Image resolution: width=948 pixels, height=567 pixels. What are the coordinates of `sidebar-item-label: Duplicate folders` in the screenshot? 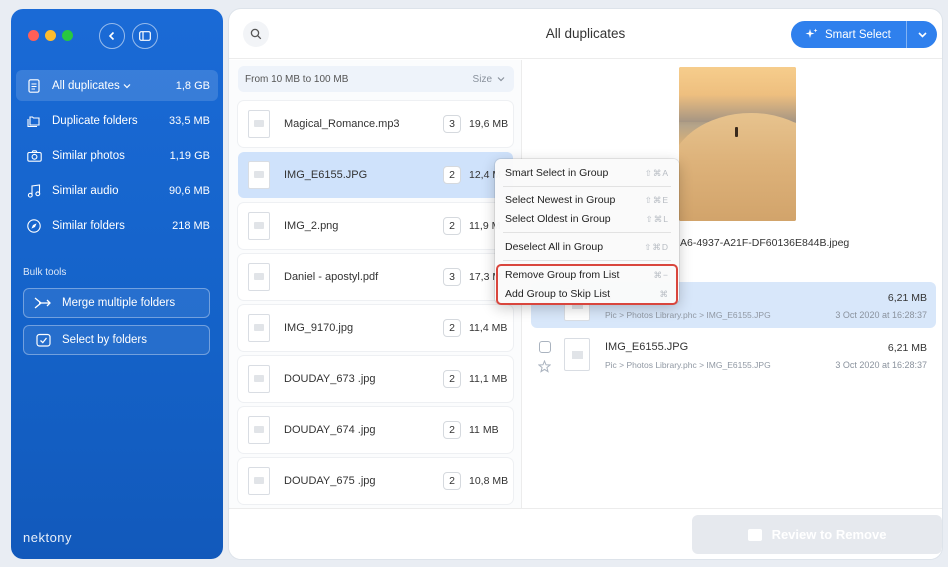 It's located at (95, 120).